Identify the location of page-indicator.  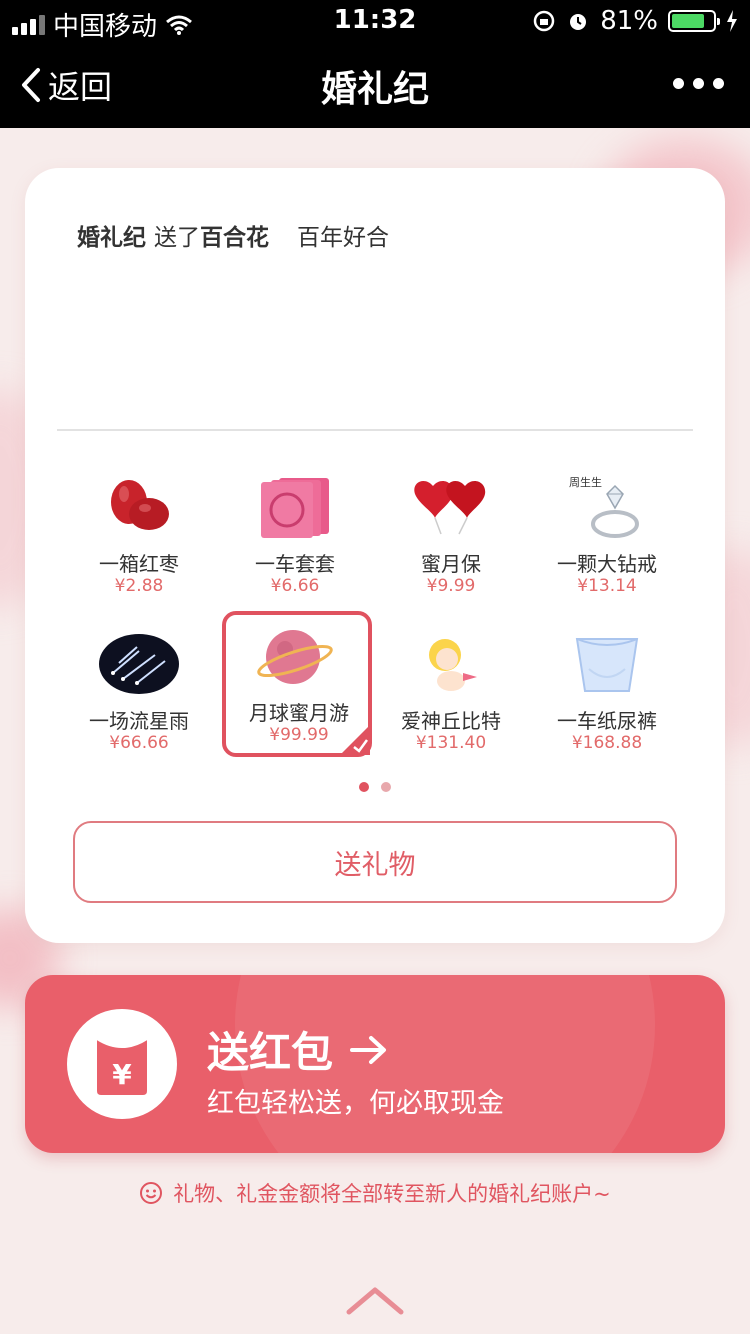
(375, 787).